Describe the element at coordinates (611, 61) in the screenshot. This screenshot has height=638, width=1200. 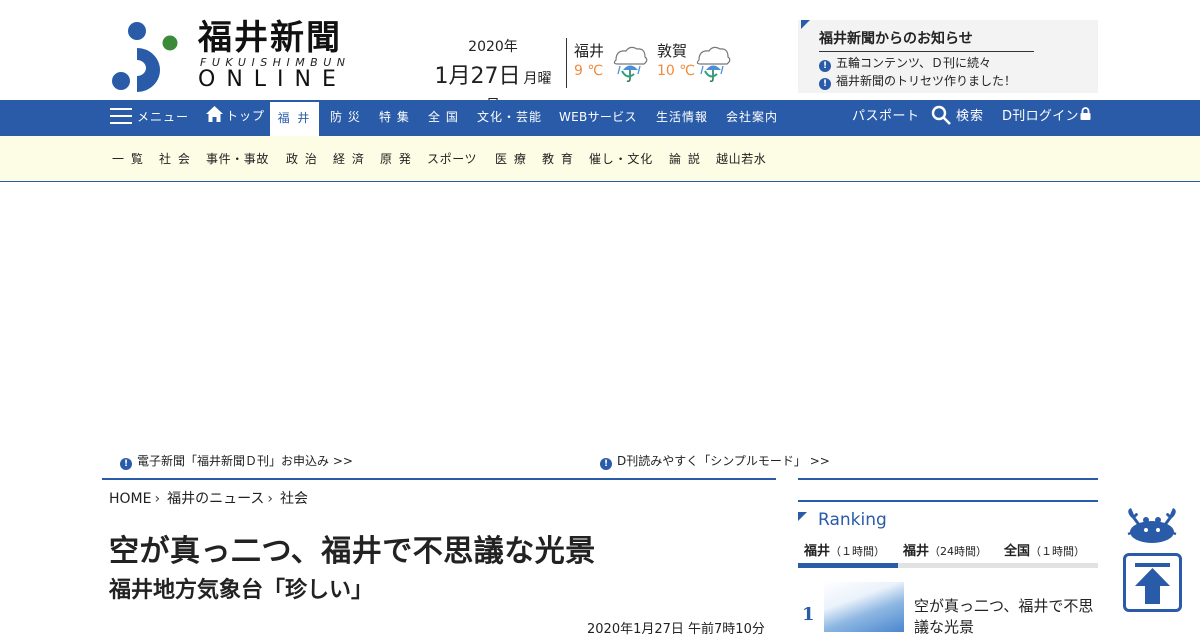
I see `weather-fukui: 福井 9 ℃` at that location.